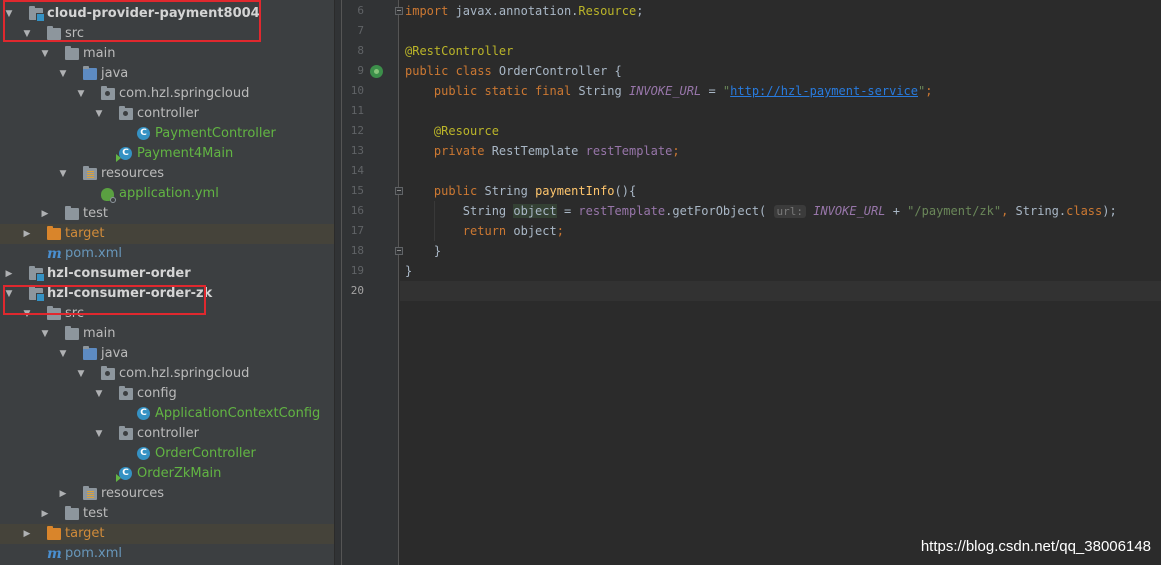 The width and height of the screenshot is (1161, 565). What do you see at coordinates (184, 93) in the screenshot?
I see `tree-row-label: com.hzl.springcloud` at bounding box center [184, 93].